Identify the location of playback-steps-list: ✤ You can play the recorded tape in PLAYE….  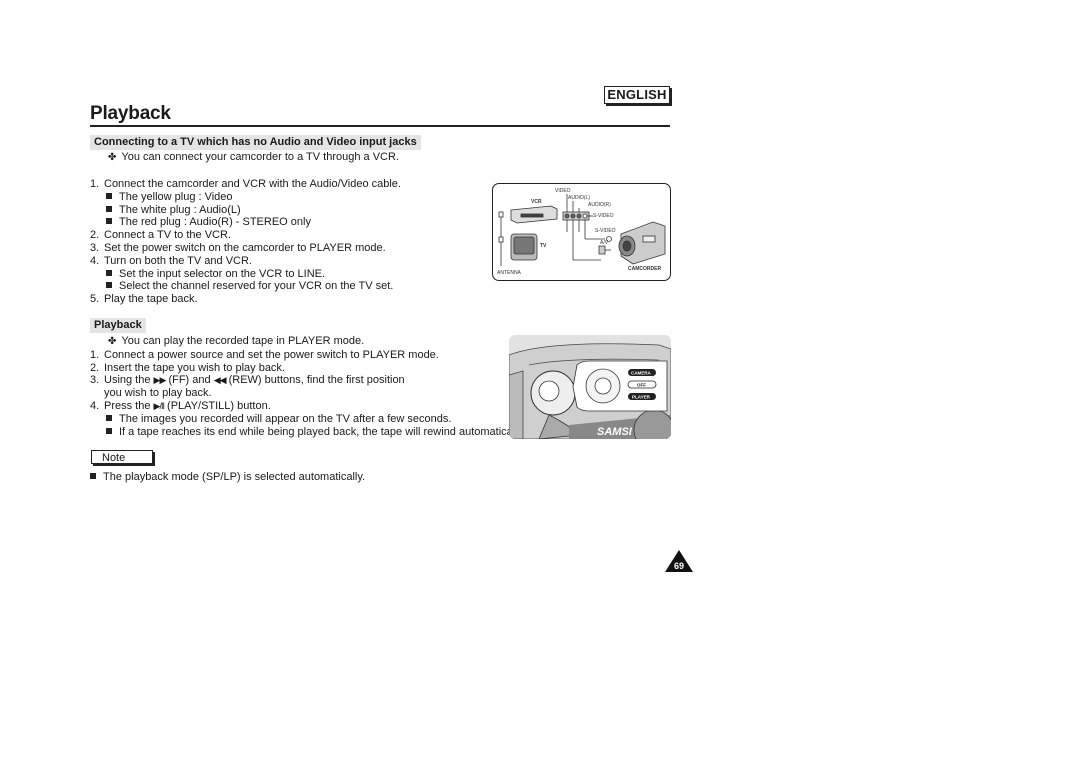
(308, 387).